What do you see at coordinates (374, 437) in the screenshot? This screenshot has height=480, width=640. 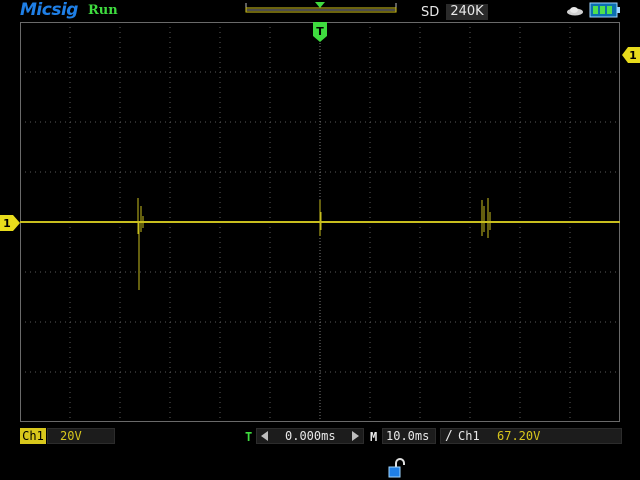 I see `timebase-label: M` at bounding box center [374, 437].